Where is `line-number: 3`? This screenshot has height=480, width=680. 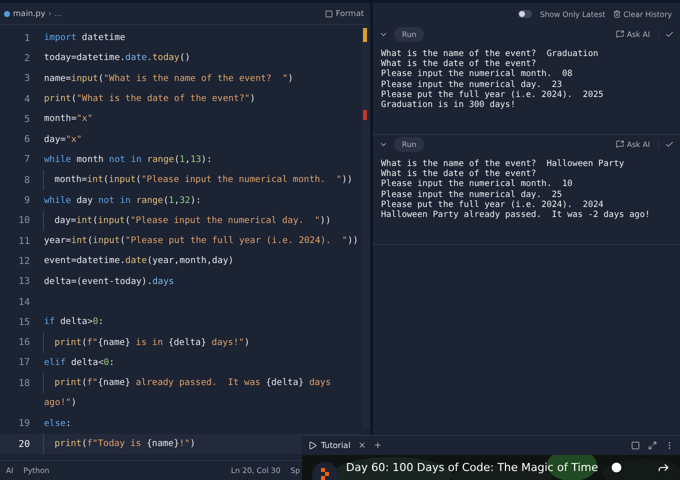 line-number: 3 is located at coordinates (26, 78).